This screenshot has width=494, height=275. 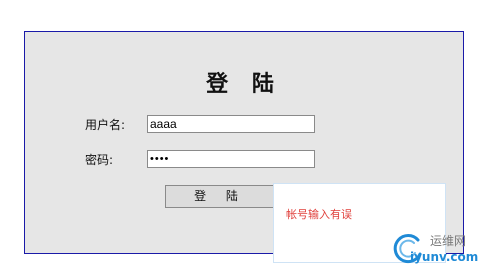 What do you see at coordinates (231, 159) in the screenshot?
I see `password-input: ••••` at bounding box center [231, 159].